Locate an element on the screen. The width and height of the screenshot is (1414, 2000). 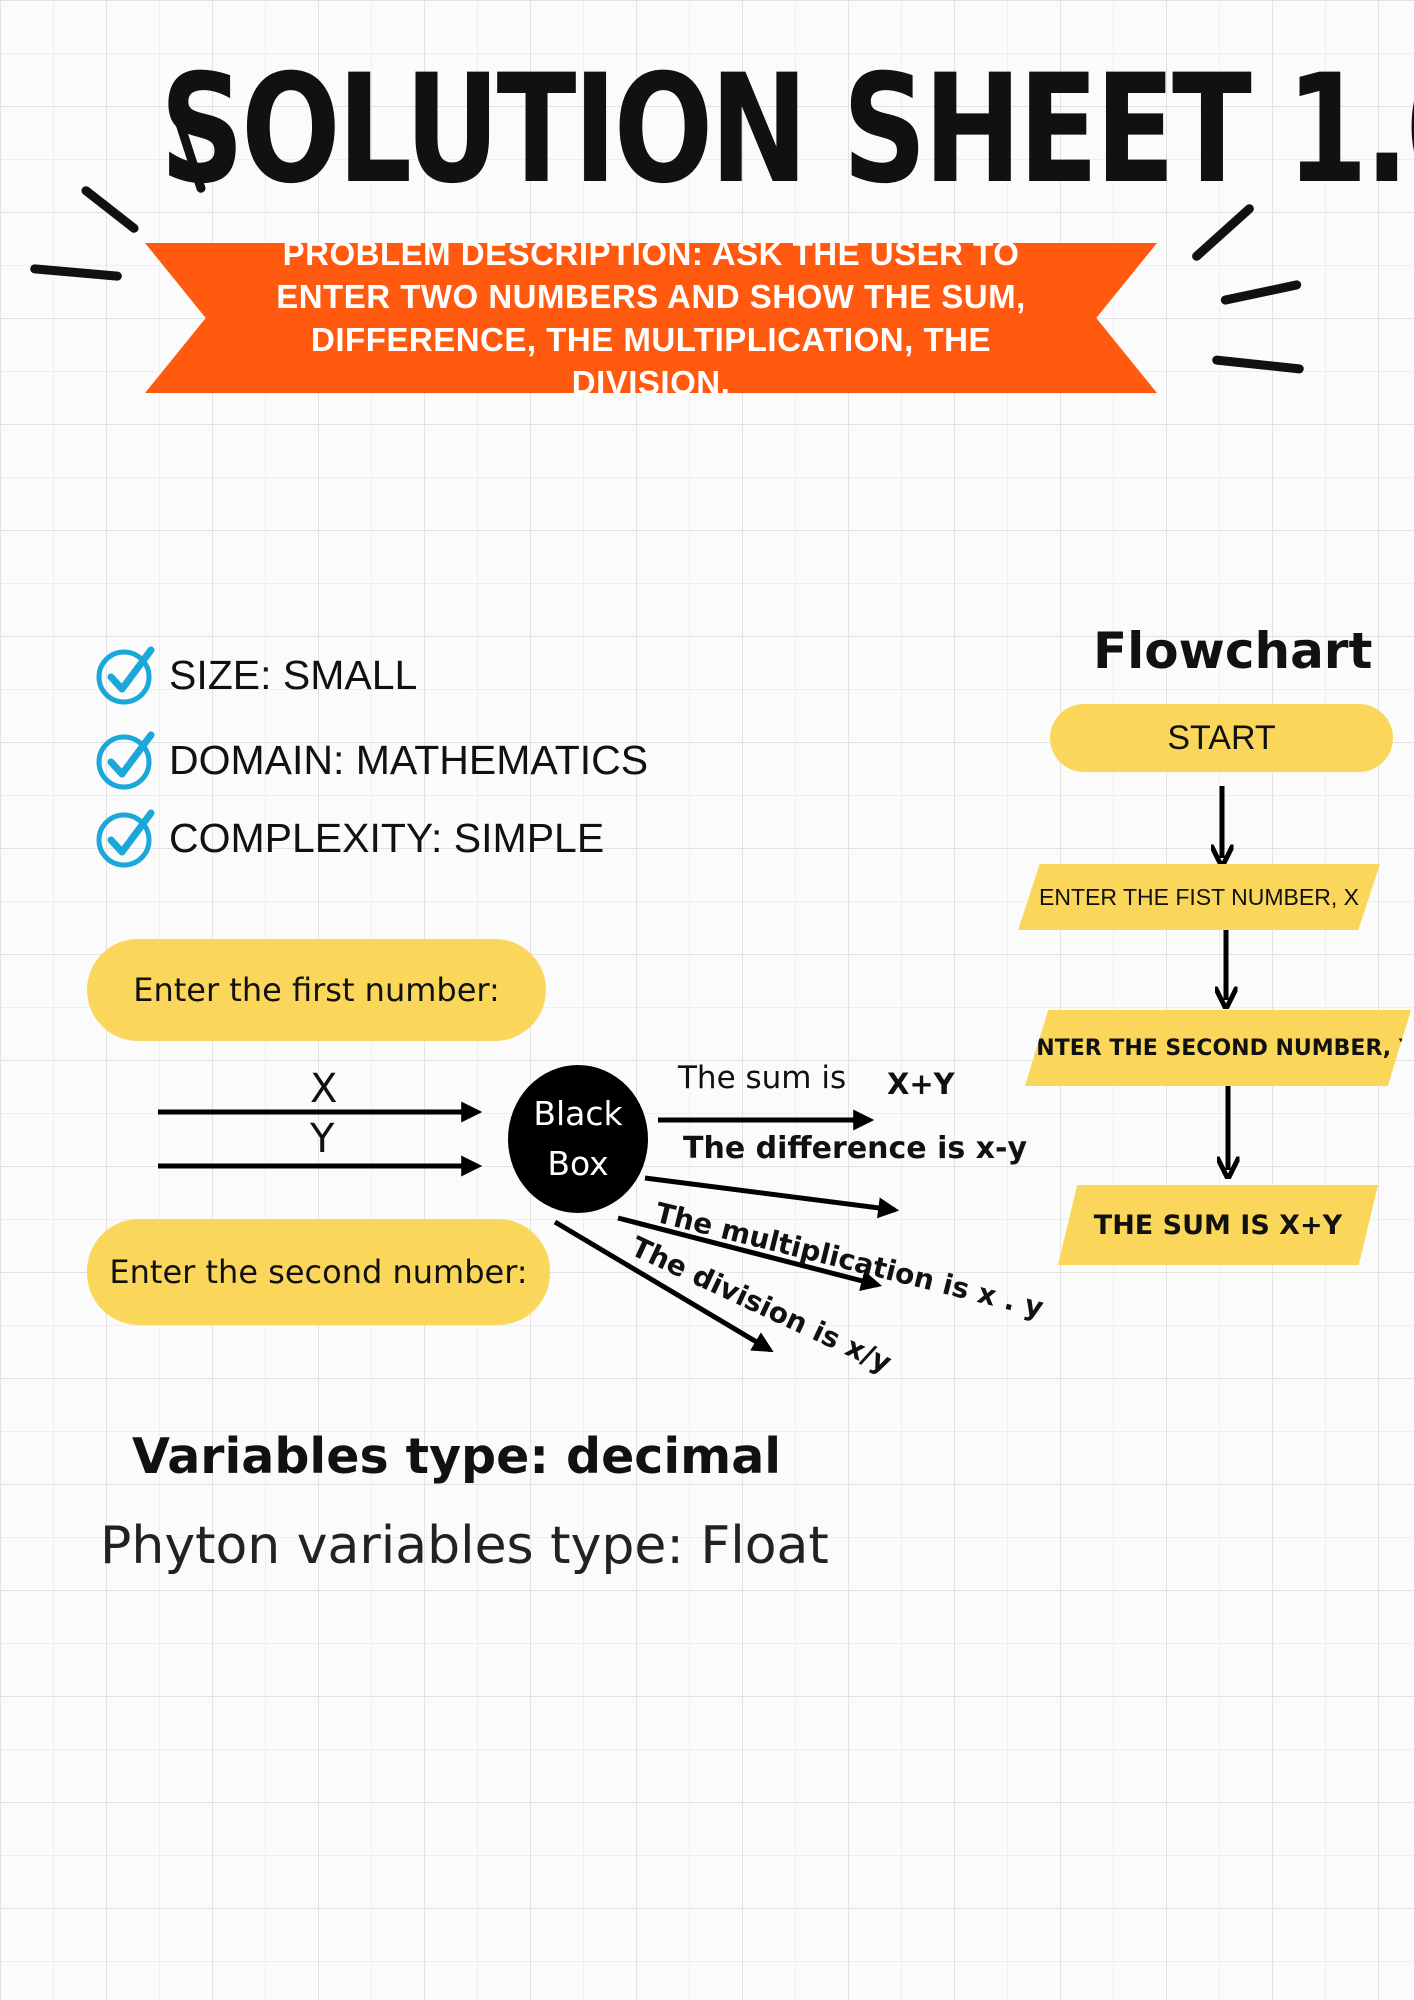
flowchart-step-2: ENTER THE SECOND NUMBER, Y is located at coordinates (1218, 1048).